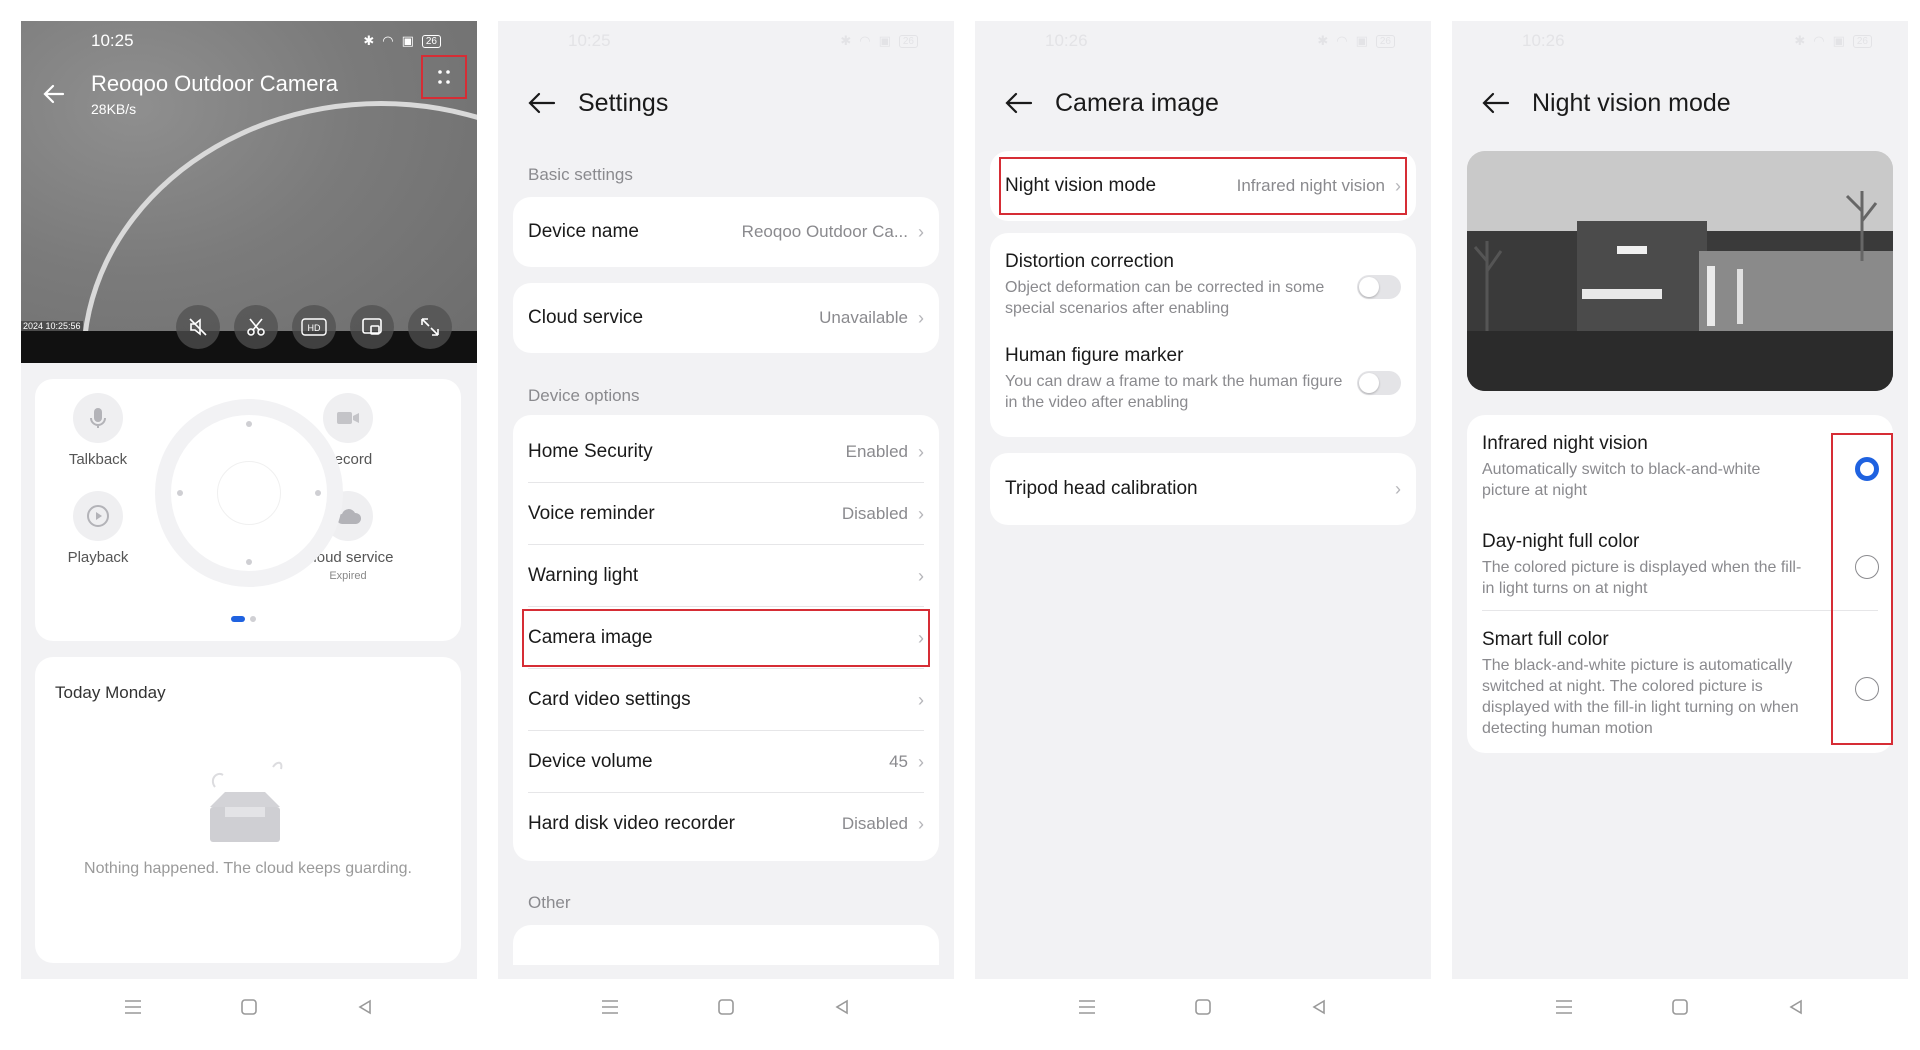 This screenshot has height=1050, width=1920. I want to click on option-label: Voice reminder, so click(591, 513).